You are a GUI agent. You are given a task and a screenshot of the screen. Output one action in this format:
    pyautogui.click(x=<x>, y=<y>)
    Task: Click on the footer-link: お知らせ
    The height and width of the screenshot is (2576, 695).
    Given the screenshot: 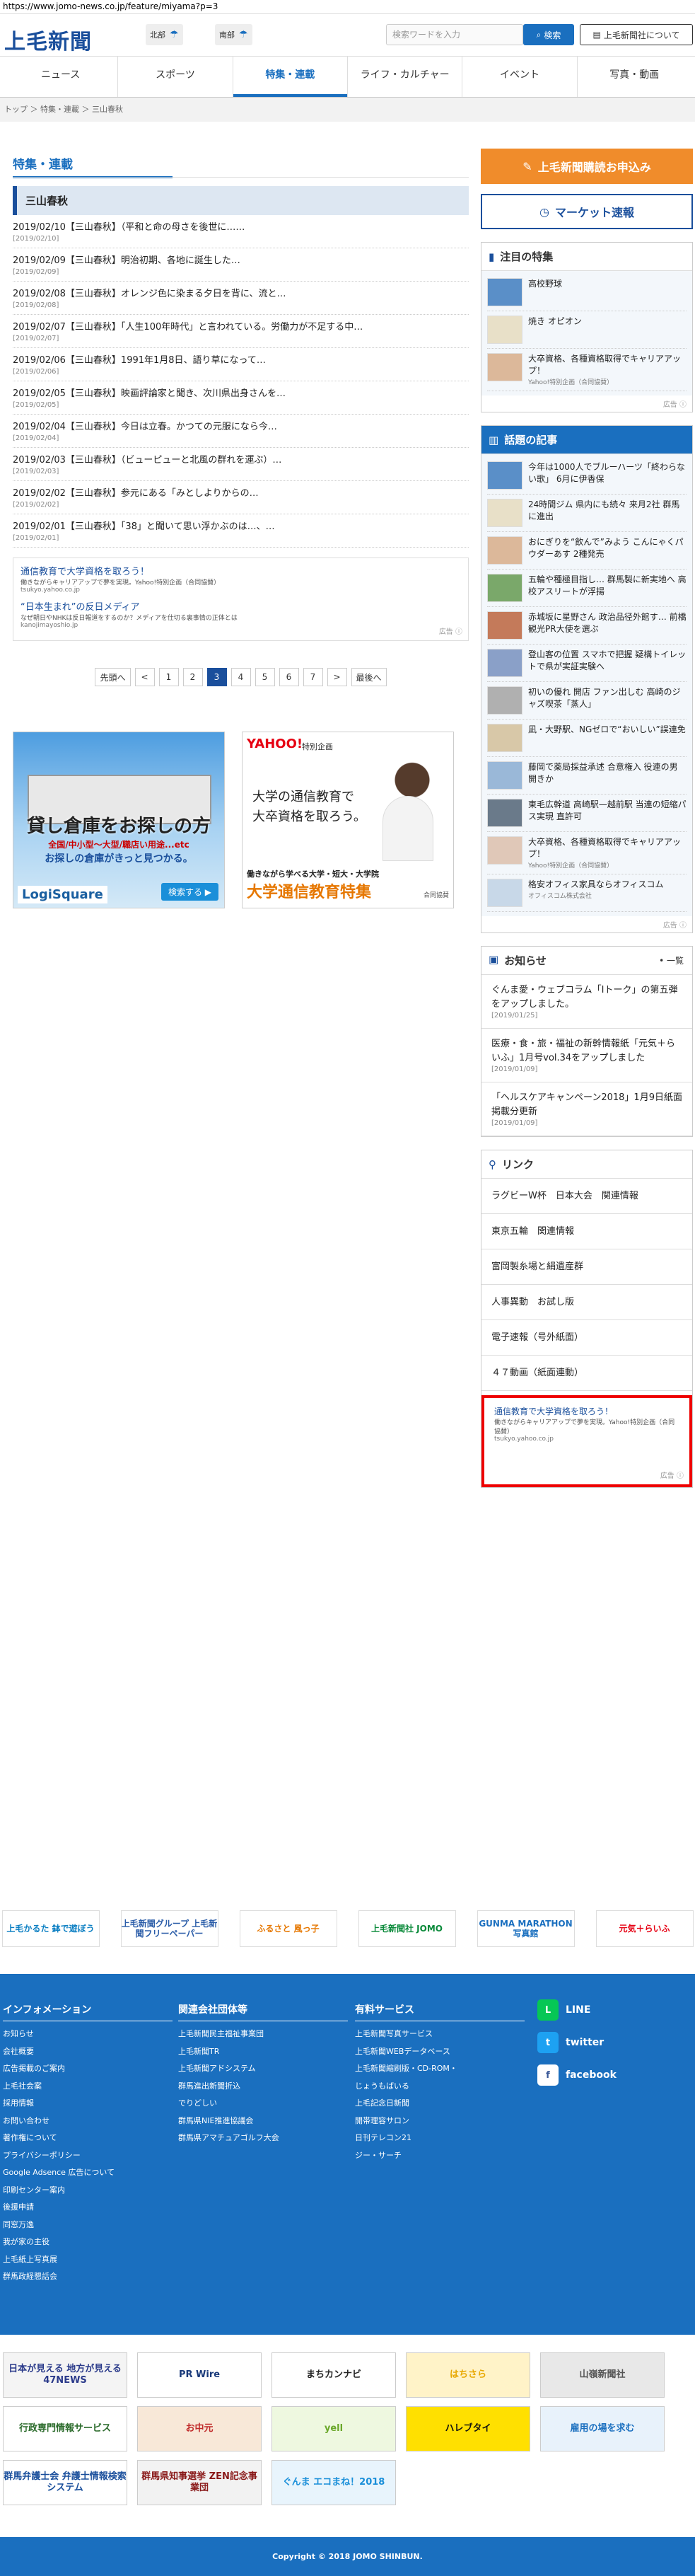 What is the action you would take?
    pyautogui.click(x=88, y=2034)
    